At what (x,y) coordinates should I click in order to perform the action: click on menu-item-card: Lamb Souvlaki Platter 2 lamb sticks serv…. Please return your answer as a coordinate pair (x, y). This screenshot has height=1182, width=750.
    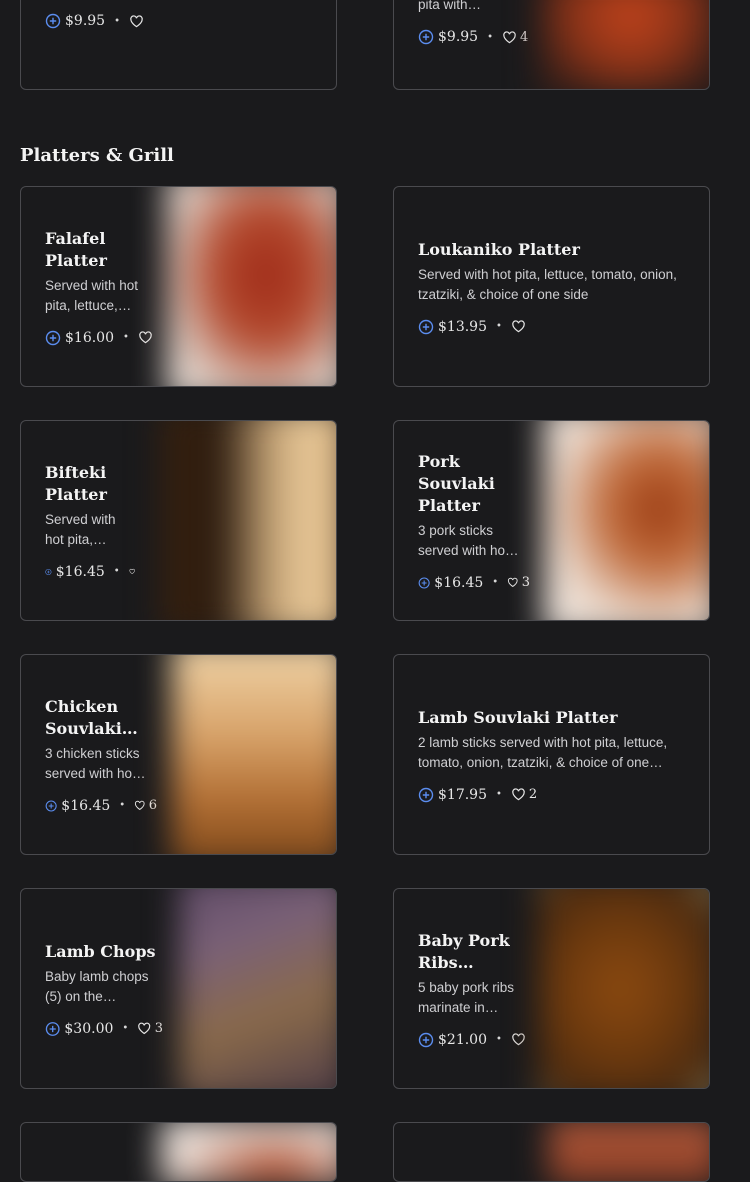
    Looking at the image, I should click on (551, 754).